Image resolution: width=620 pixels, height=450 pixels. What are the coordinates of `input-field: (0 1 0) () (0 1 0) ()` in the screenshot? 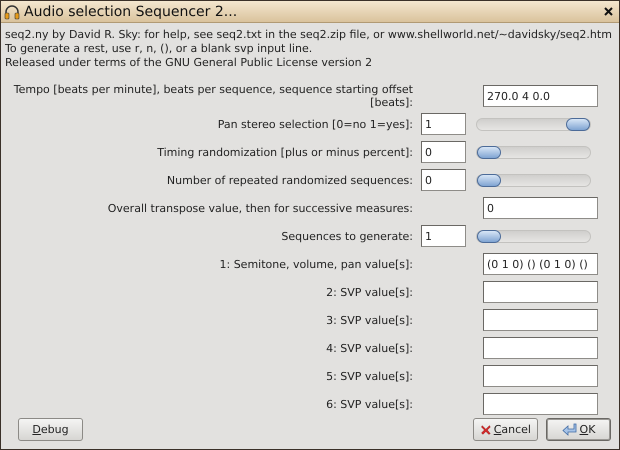 It's located at (540, 264).